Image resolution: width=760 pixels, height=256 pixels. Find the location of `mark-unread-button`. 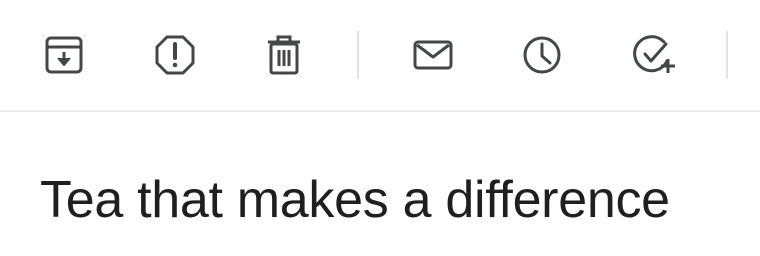

mark-unread-button is located at coordinates (433, 55).